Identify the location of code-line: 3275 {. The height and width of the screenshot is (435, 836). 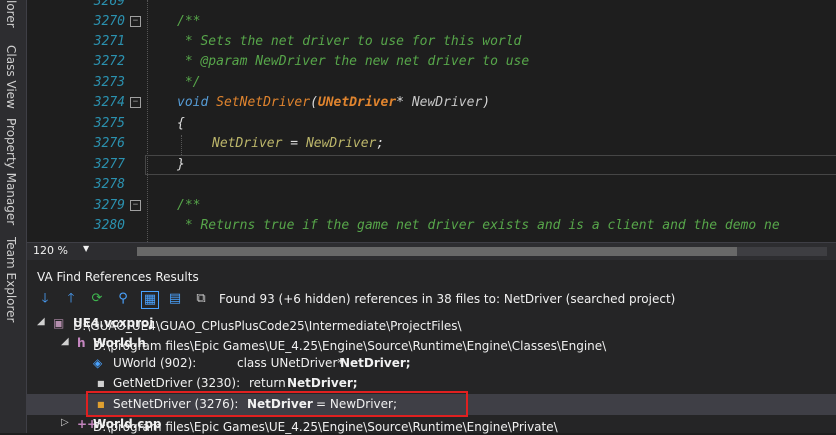
(139, 123).